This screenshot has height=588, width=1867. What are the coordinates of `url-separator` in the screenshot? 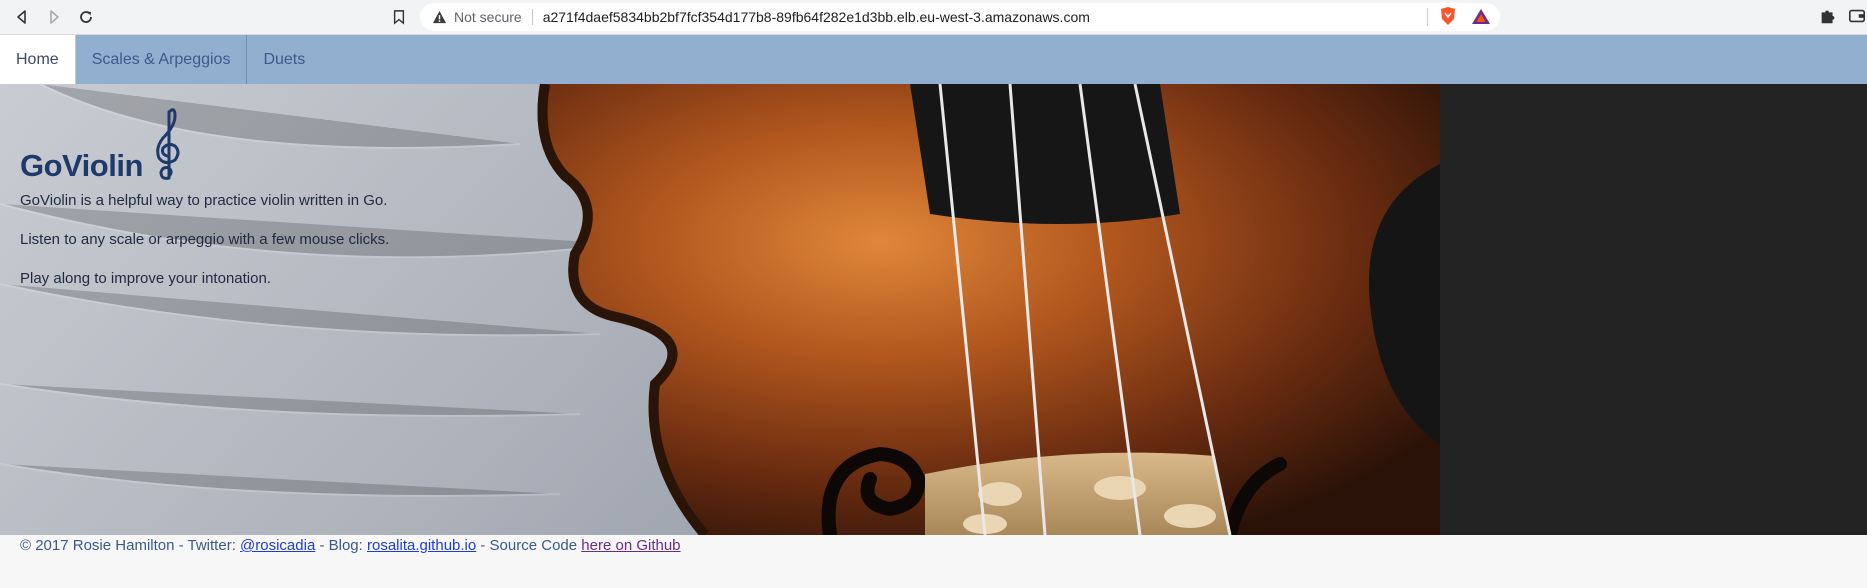 It's located at (532, 17).